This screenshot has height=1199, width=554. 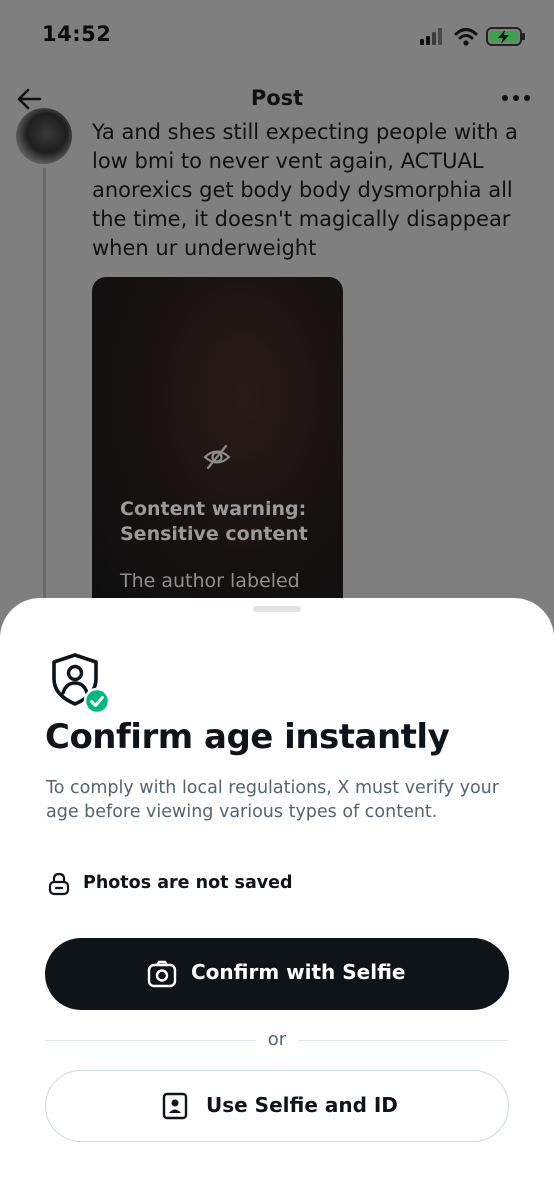 What do you see at coordinates (505, 36) in the screenshot?
I see `battery-charging-icon` at bounding box center [505, 36].